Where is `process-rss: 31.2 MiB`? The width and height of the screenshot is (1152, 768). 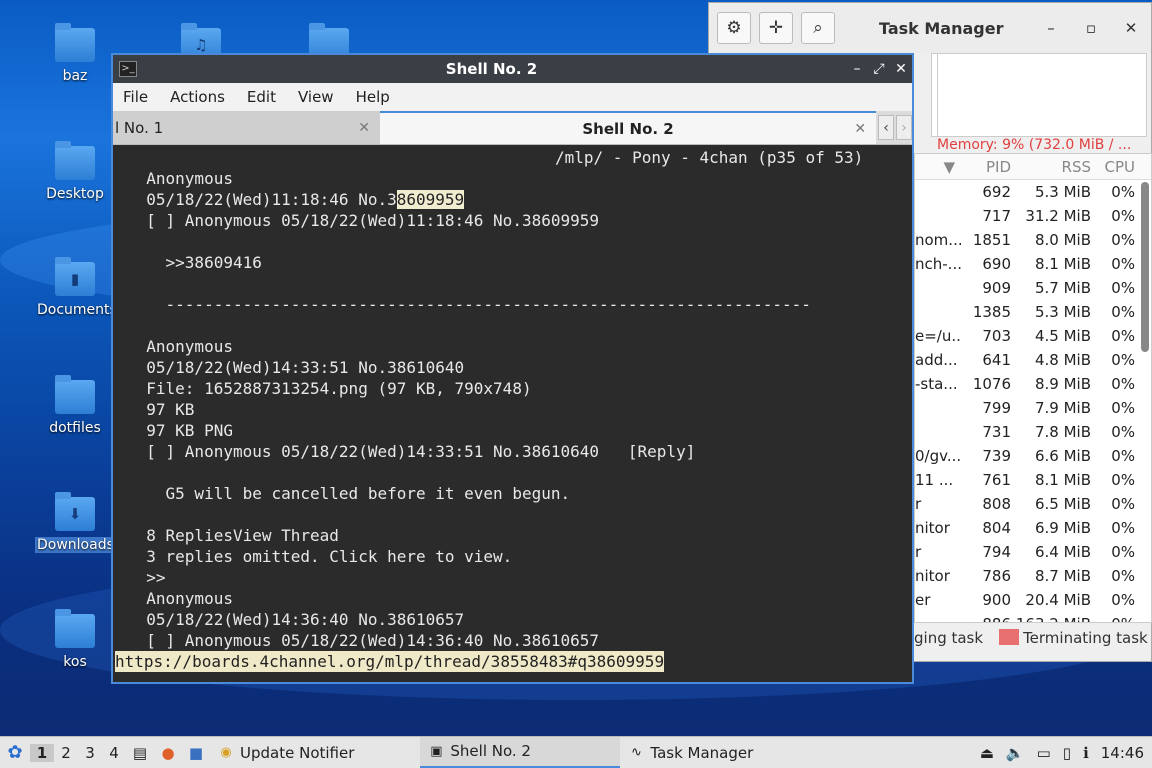 process-rss: 31.2 MiB is located at coordinates (1058, 216).